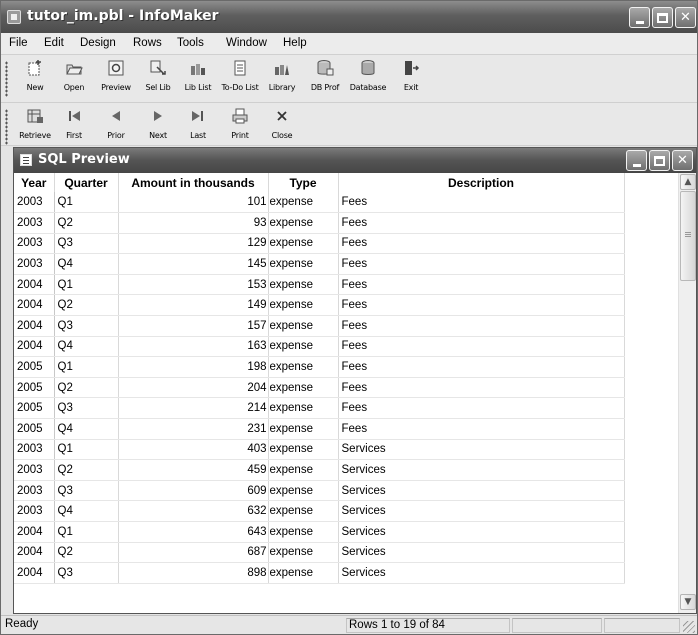  Describe the element at coordinates (481, 182) in the screenshot. I see `col-header-description: Description` at that location.